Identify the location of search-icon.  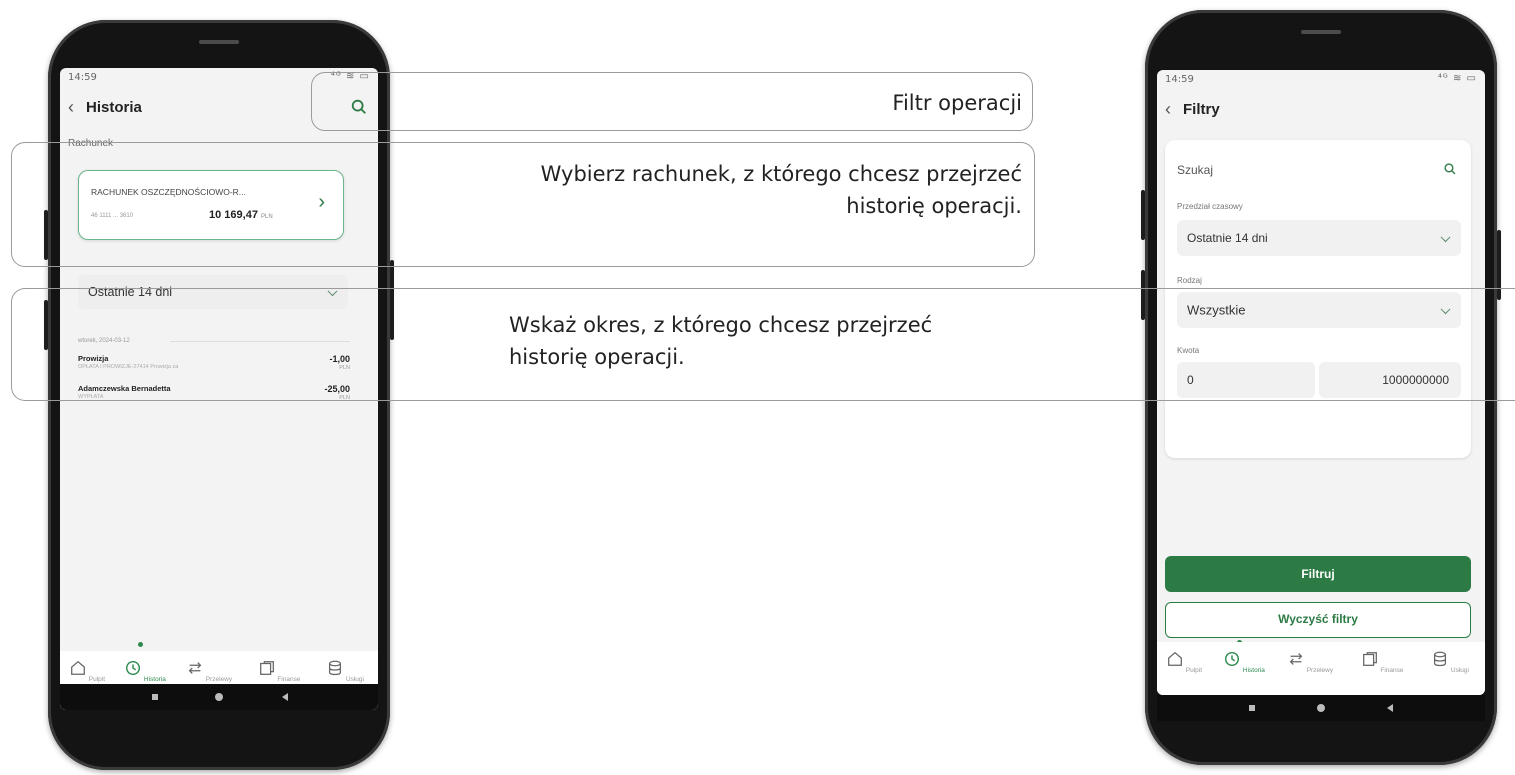
(1450, 169).